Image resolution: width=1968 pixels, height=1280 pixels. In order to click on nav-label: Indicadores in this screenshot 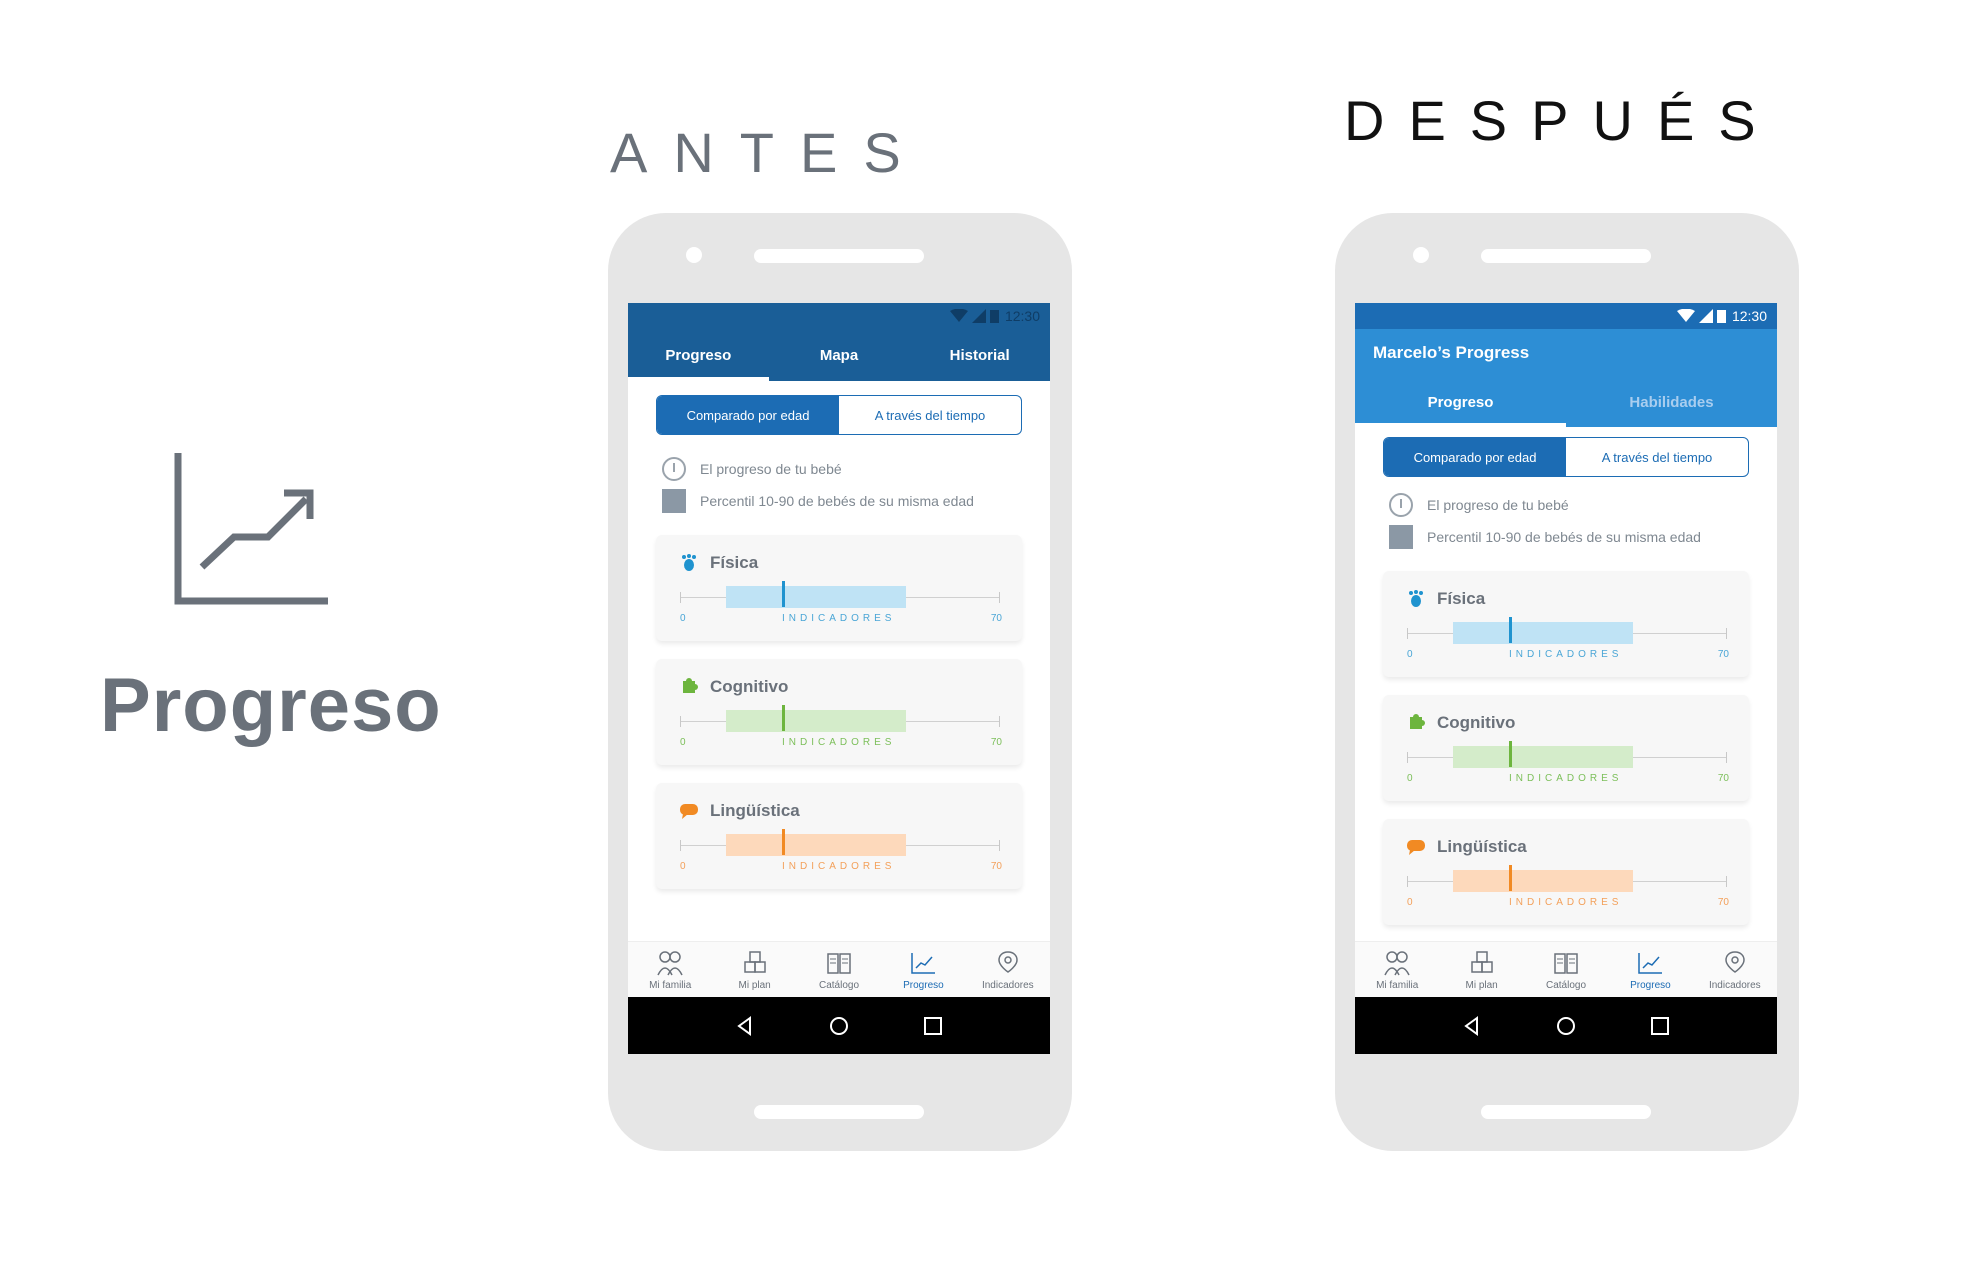, I will do `click(1007, 985)`.